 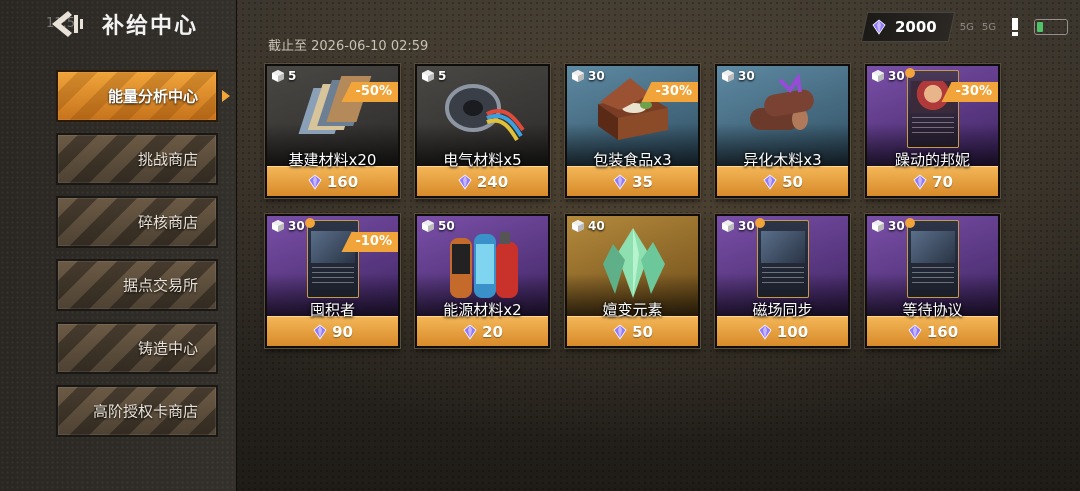 What do you see at coordinates (782, 131) in the screenshot?
I see `shop-item-card: 30 异化木料x3 50` at bounding box center [782, 131].